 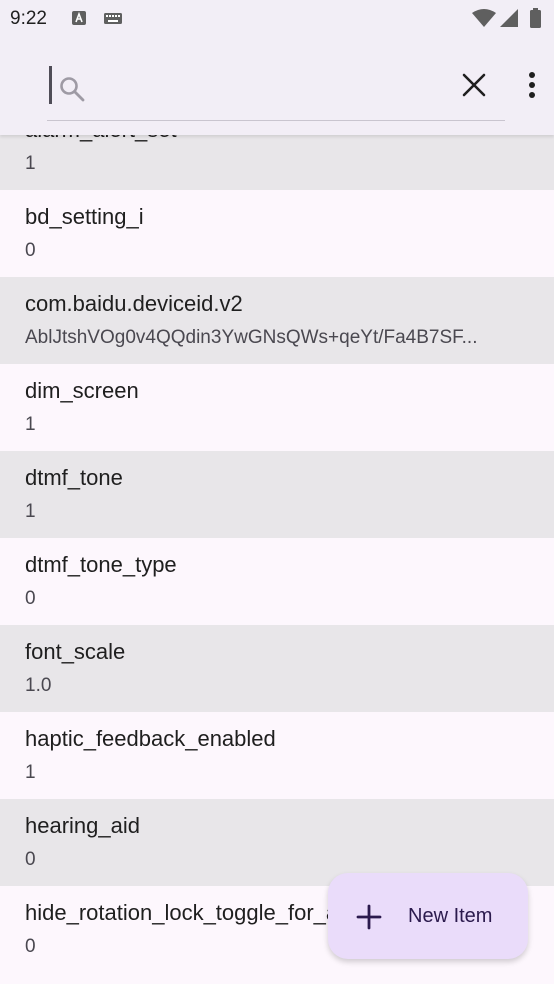 What do you see at coordinates (369, 917) in the screenshot?
I see `plus-icon` at bounding box center [369, 917].